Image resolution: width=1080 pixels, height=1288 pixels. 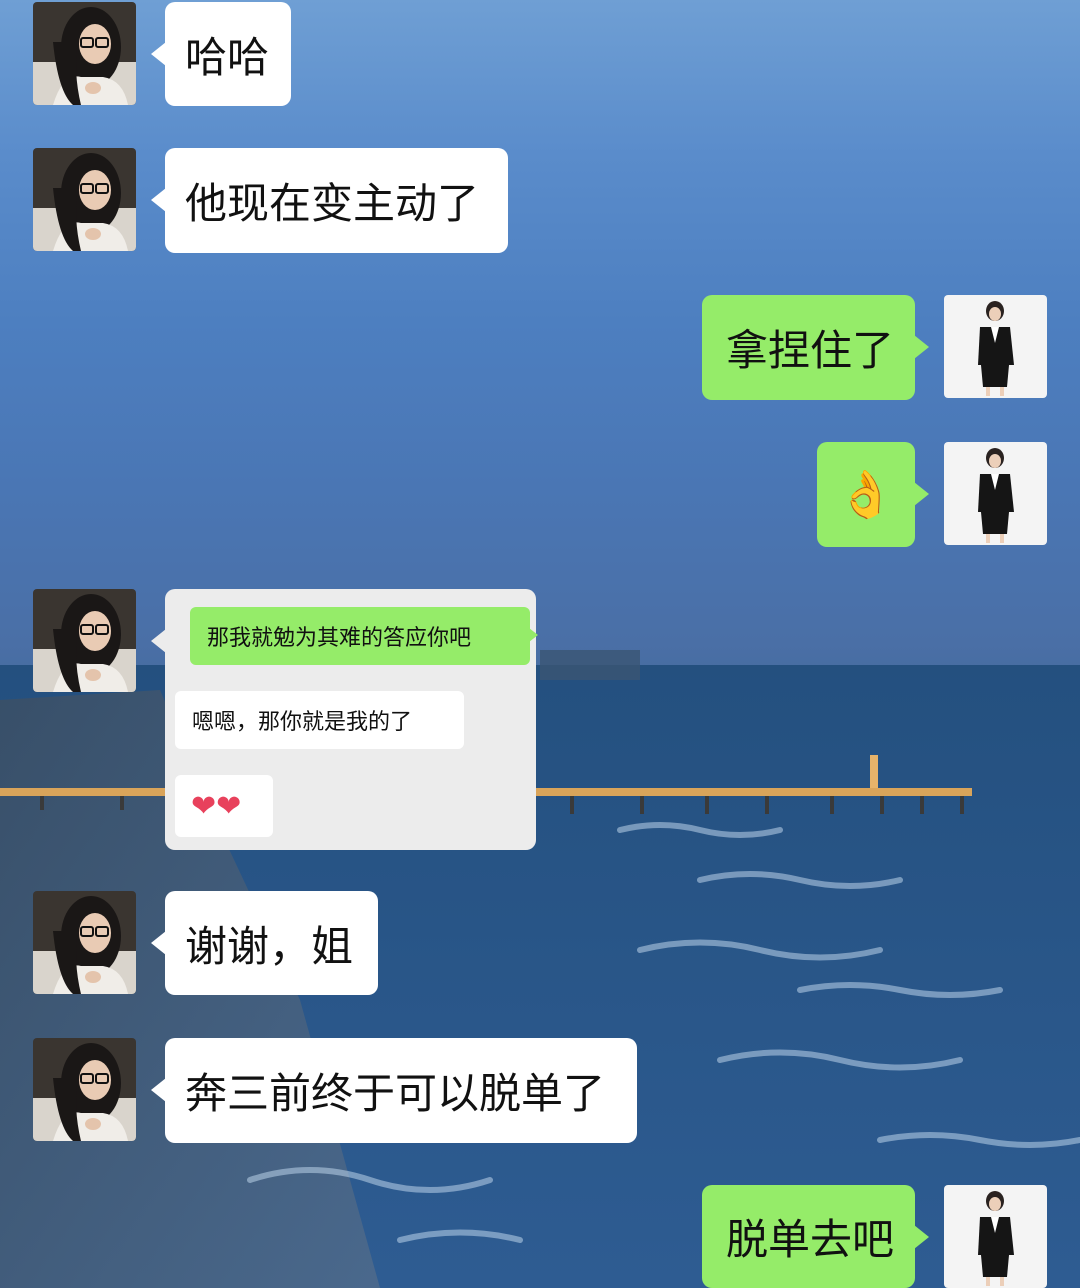 I want to click on message-bubble: 脱单去吧, so click(x=815, y=1236).